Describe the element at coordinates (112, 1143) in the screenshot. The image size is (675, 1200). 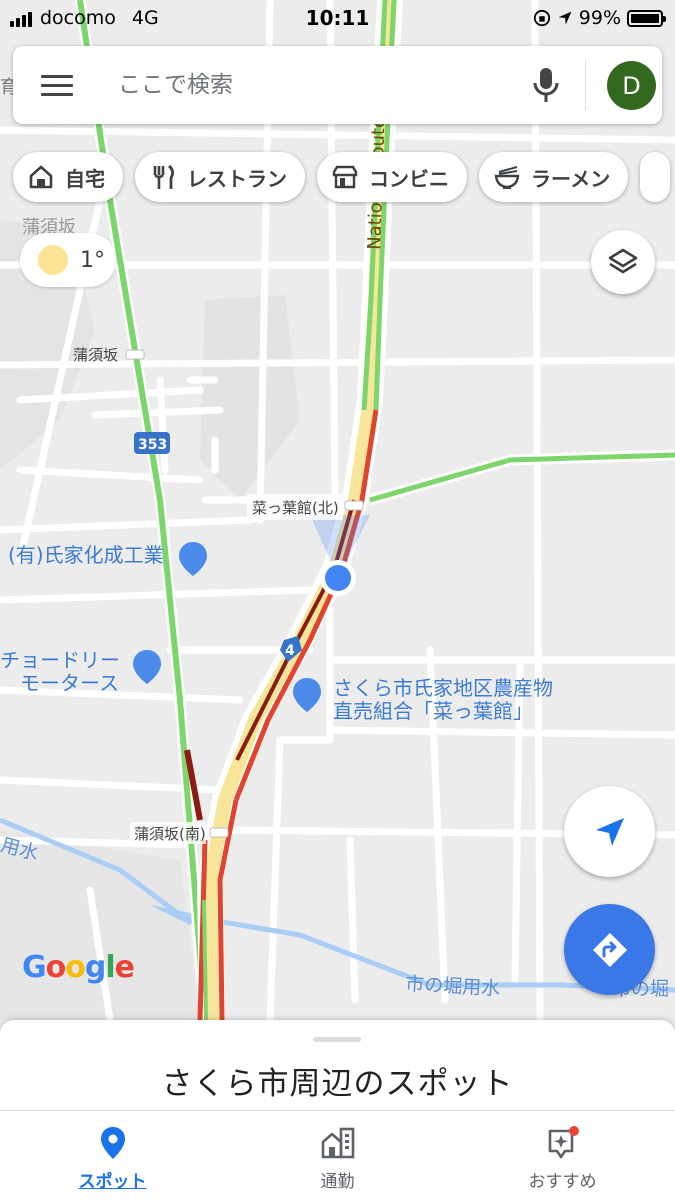
I see `spot-pin-icon` at that location.